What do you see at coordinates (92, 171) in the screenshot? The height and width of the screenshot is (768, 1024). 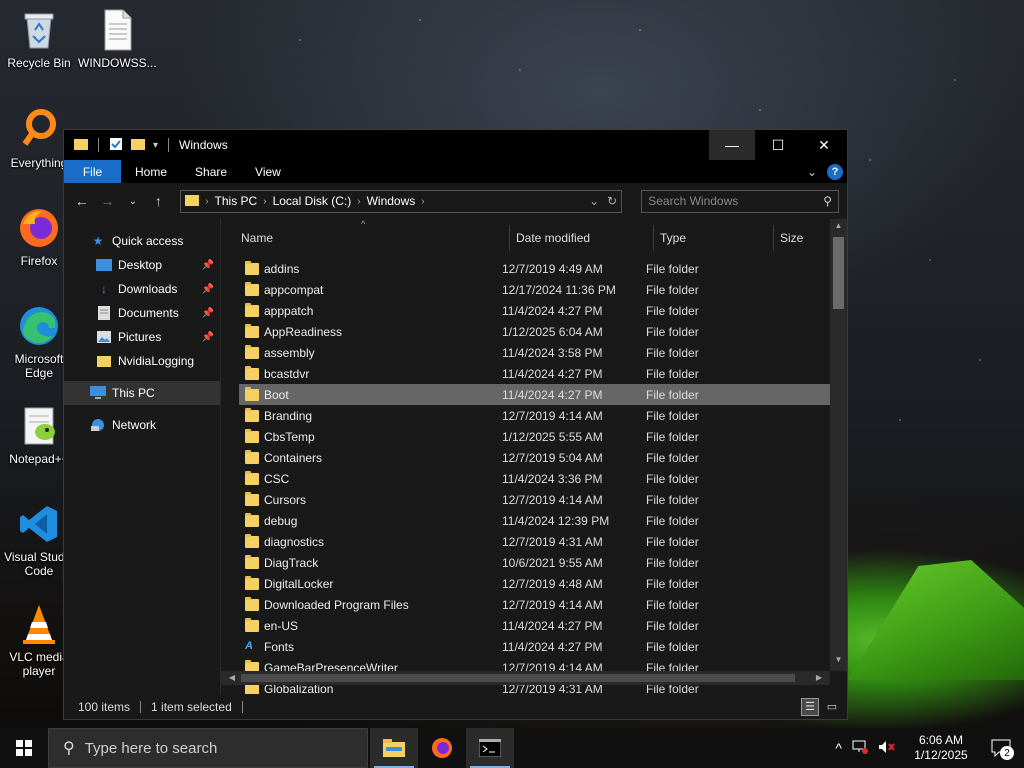 I see `tab-file: File` at bounding box center [92, 171].